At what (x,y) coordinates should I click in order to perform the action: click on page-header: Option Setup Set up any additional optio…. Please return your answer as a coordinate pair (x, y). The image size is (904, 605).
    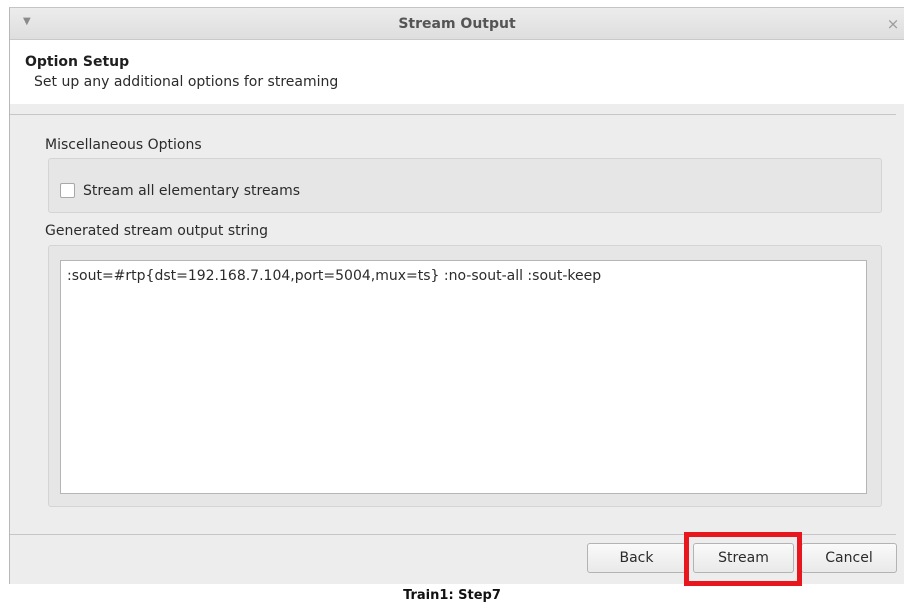
    Looking at the image, I should click on (457, 72).